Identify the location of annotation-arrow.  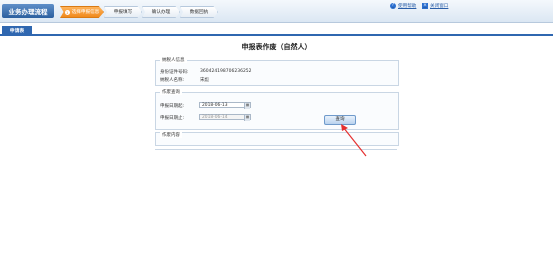
(354, 140).